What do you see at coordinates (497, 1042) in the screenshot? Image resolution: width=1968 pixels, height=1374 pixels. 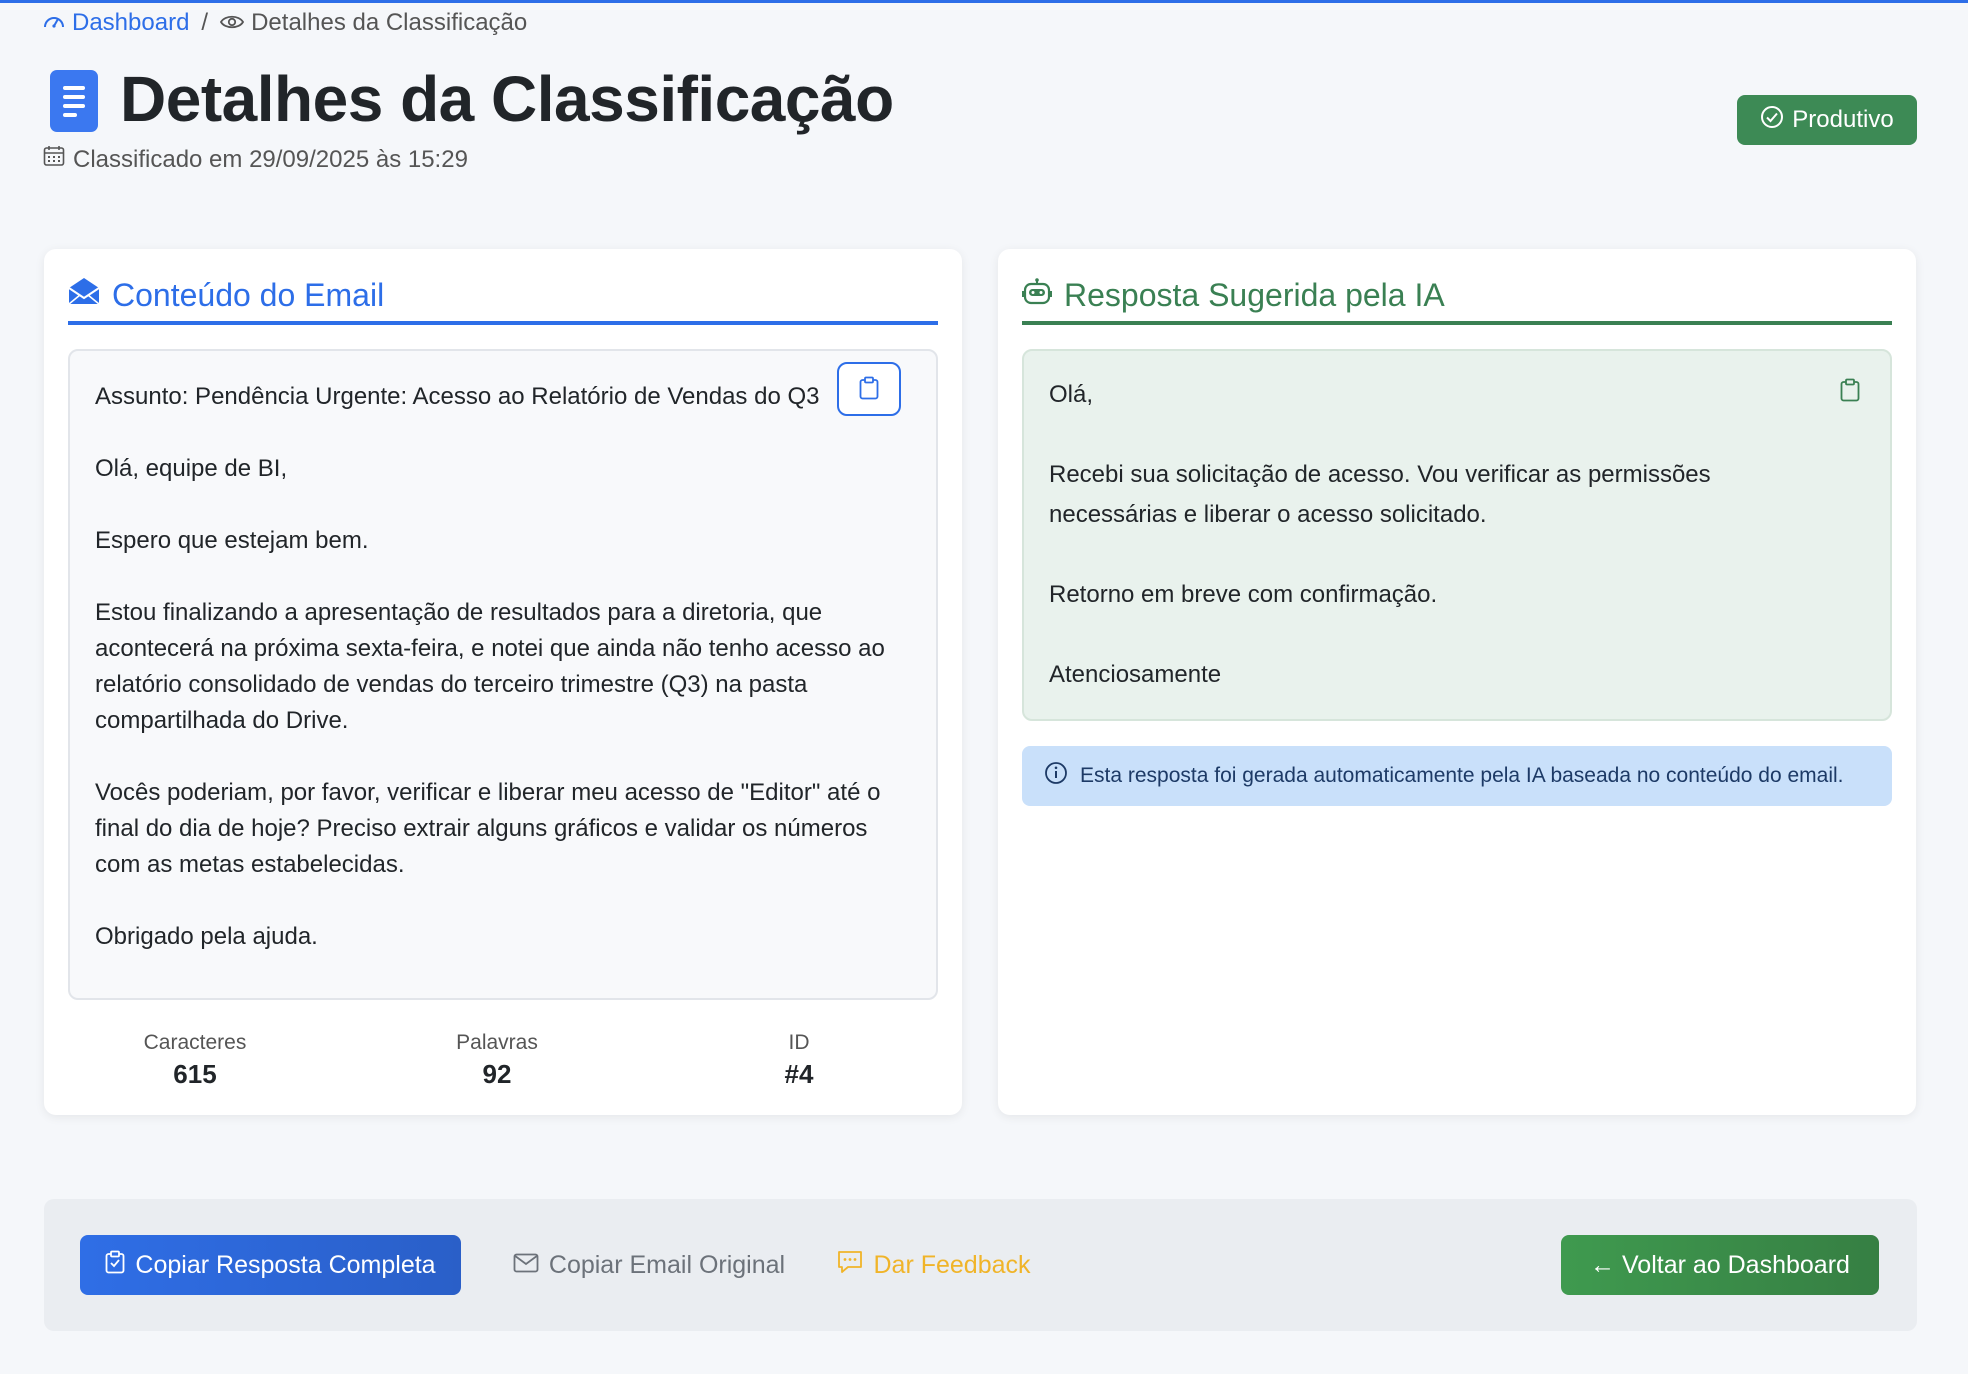 I see `stat-label: Palavras` at bounding box center [497, 1042].